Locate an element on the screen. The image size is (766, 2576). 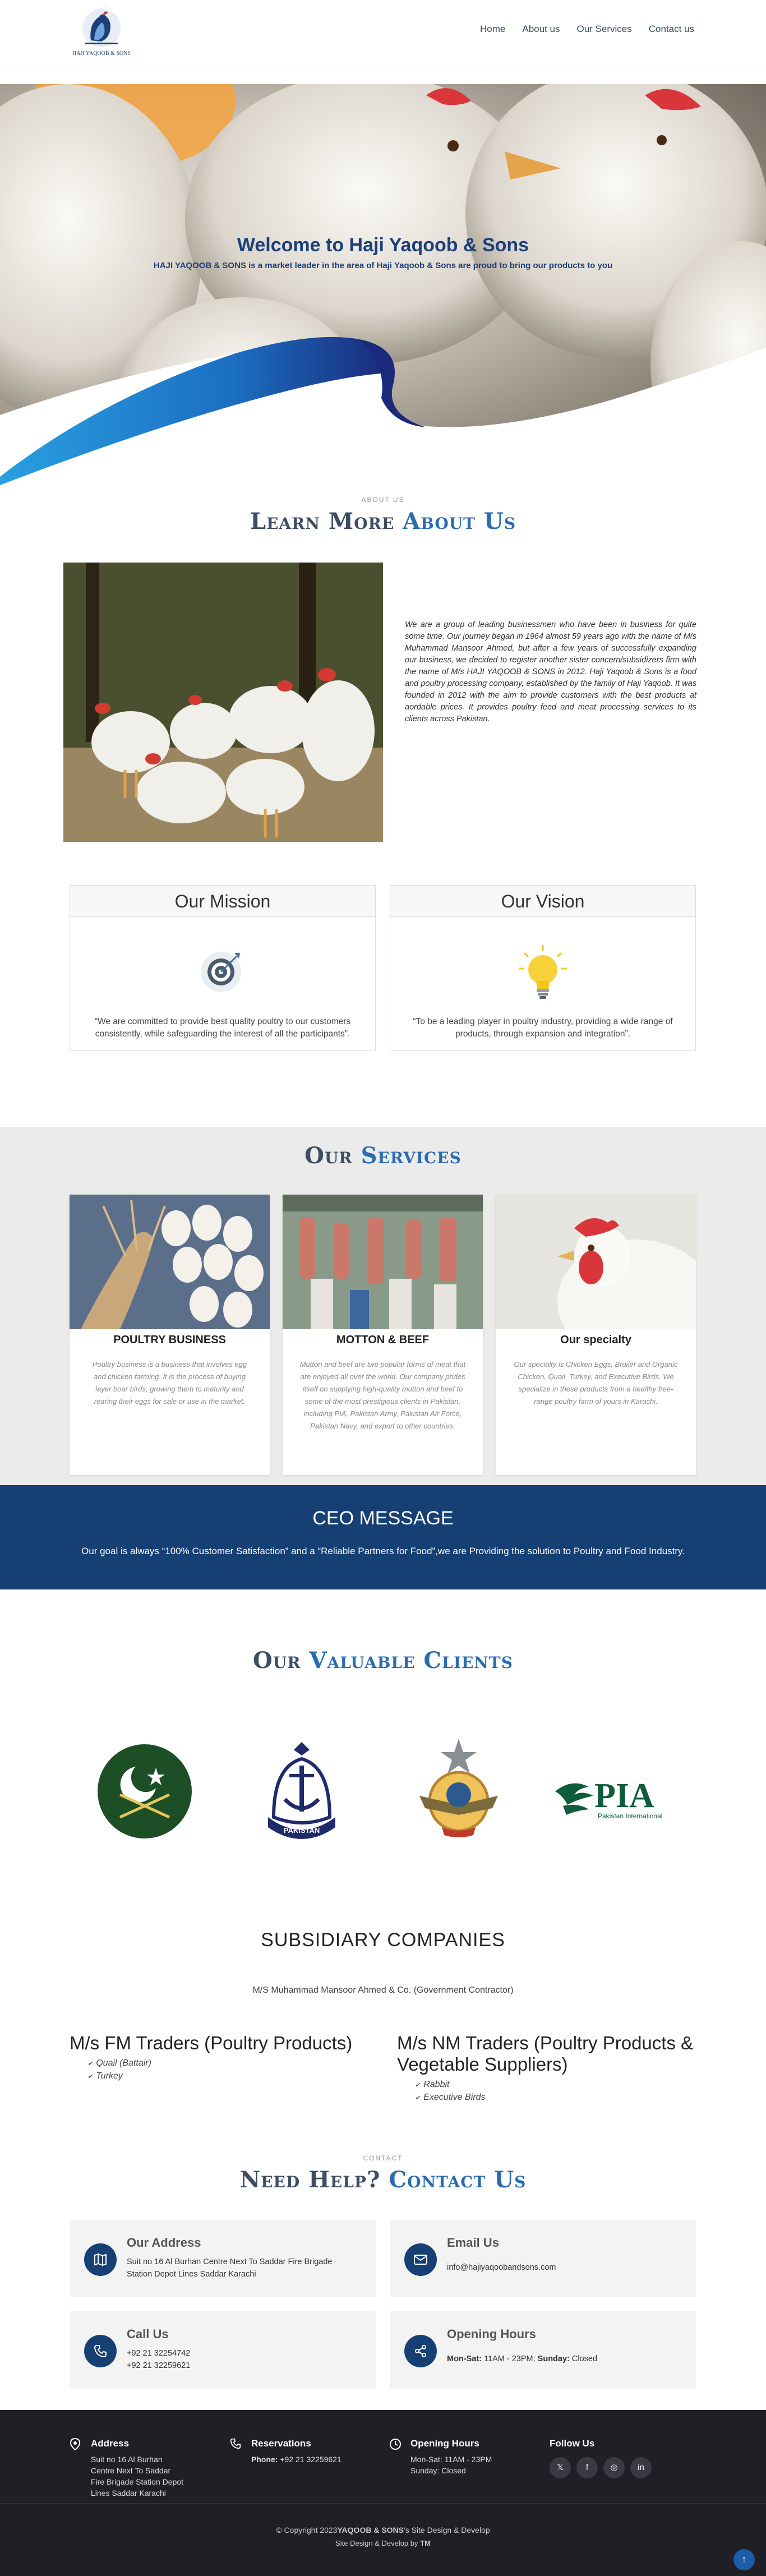
linkedin-icon: in is located at coordinates (641, 2467).